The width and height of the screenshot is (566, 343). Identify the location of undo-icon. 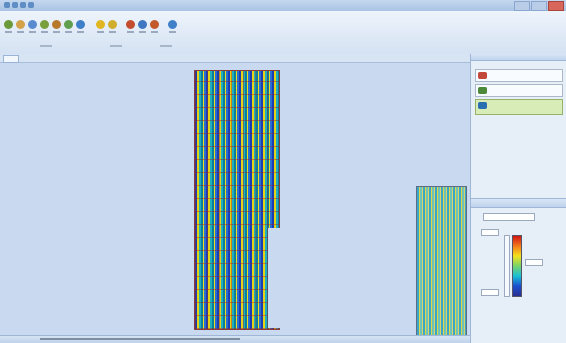
(23, 5).